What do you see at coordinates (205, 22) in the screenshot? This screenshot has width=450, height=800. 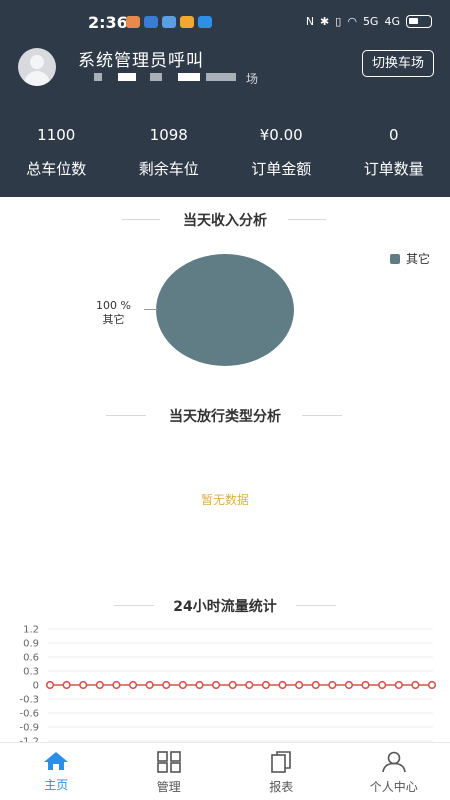 I see `cloud-app-icon` at bounding box center [205, 22].